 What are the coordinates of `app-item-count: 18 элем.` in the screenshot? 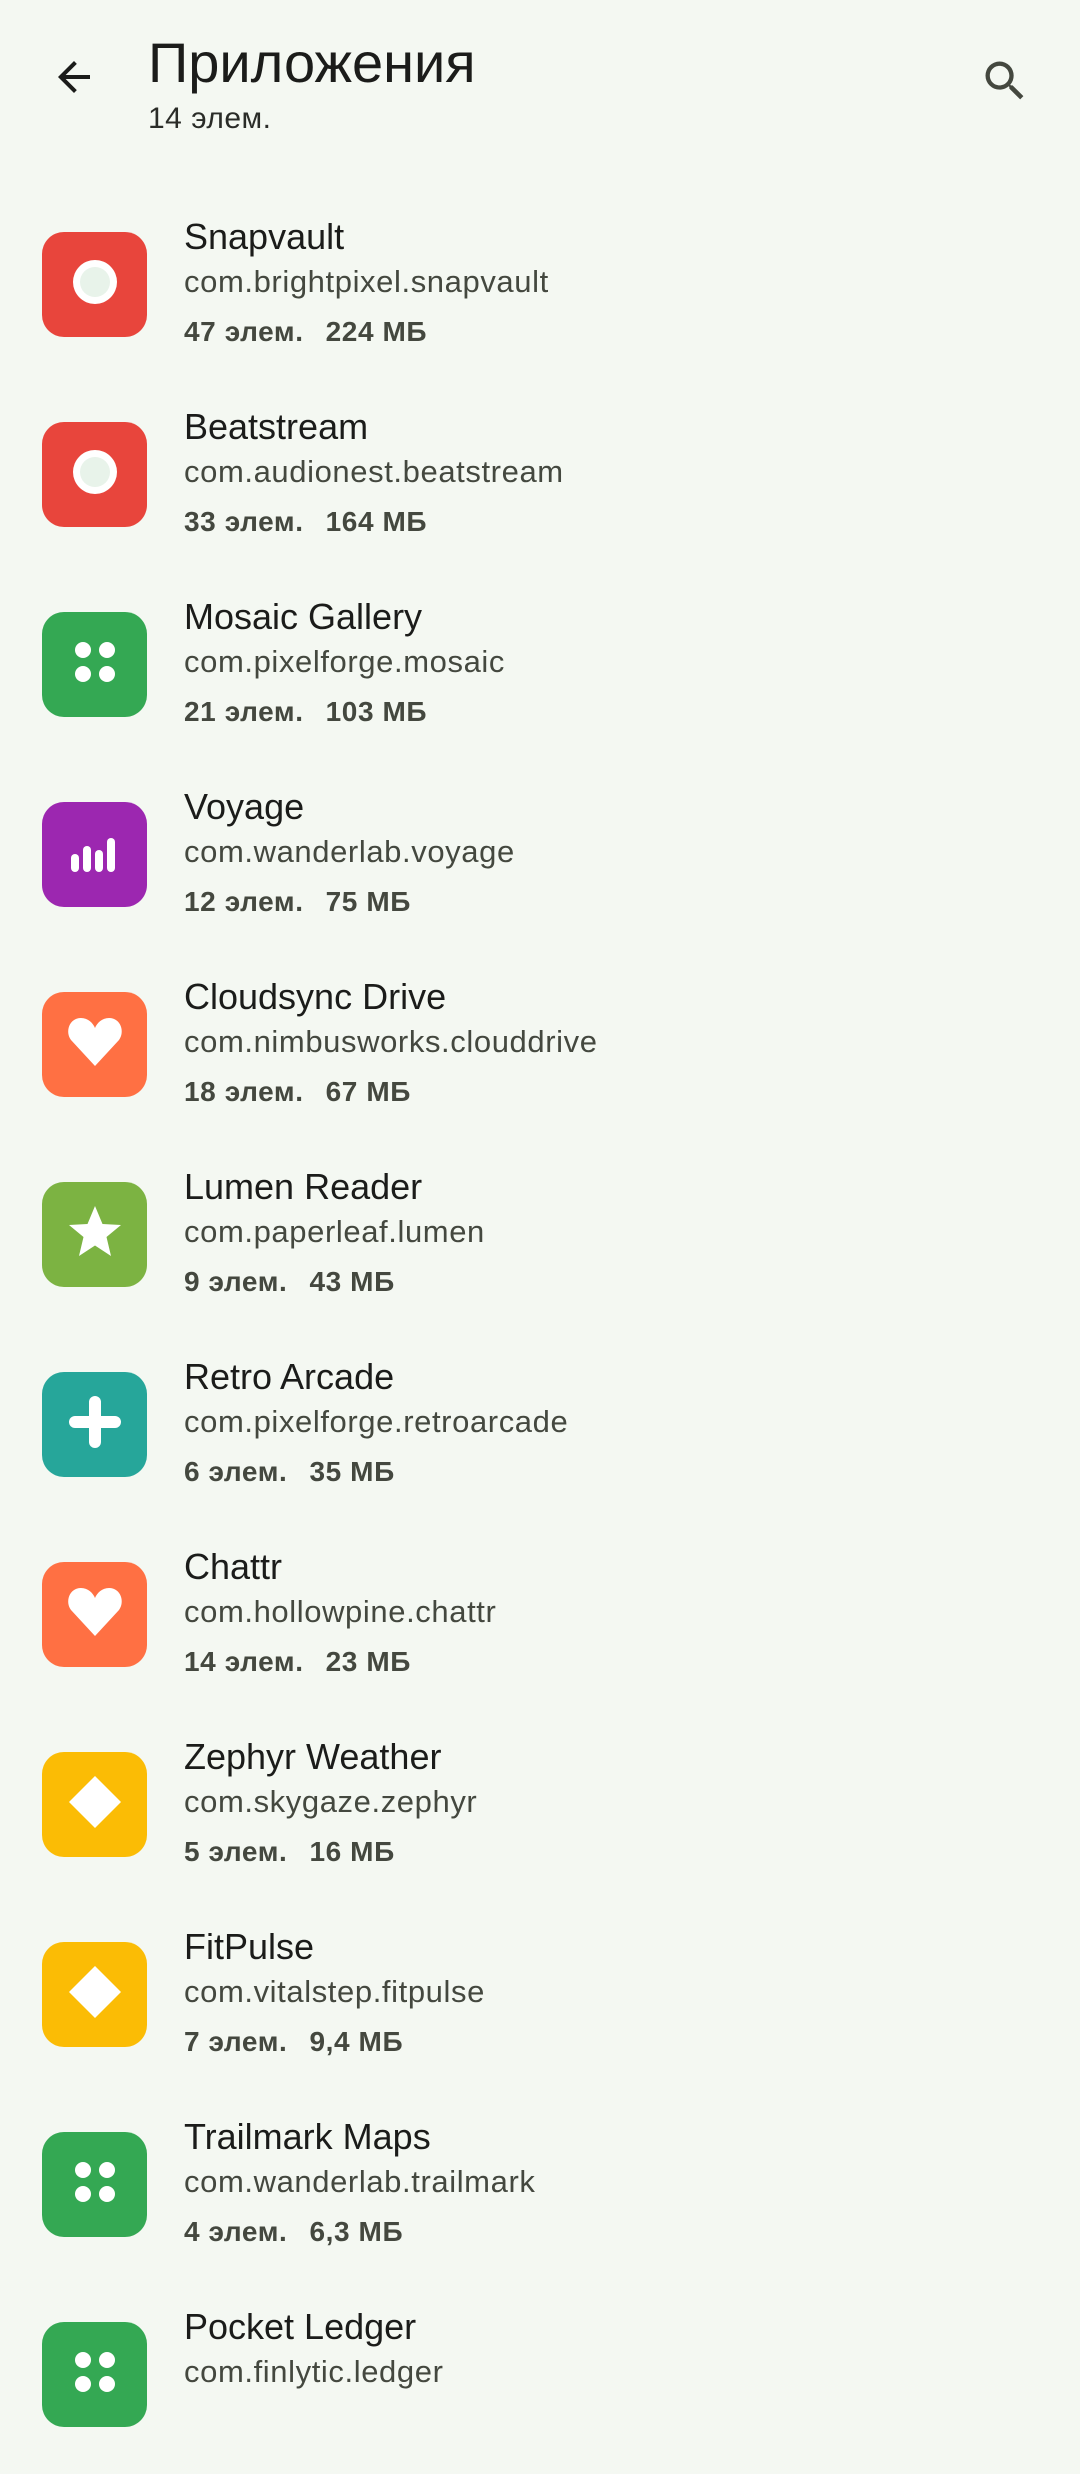 It's located at (244, 1091).